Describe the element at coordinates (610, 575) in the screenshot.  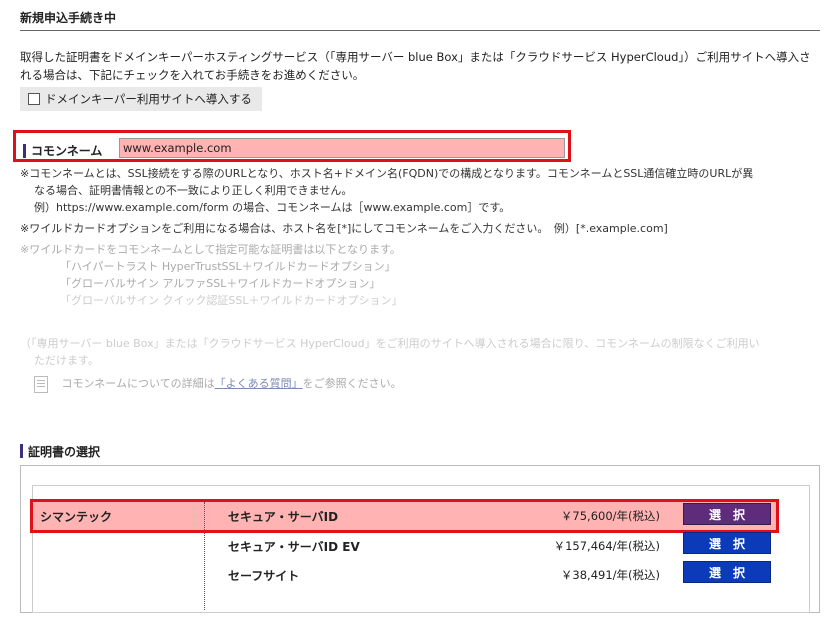
I see `product-price: ￥38,491/年(税込)` at that location.